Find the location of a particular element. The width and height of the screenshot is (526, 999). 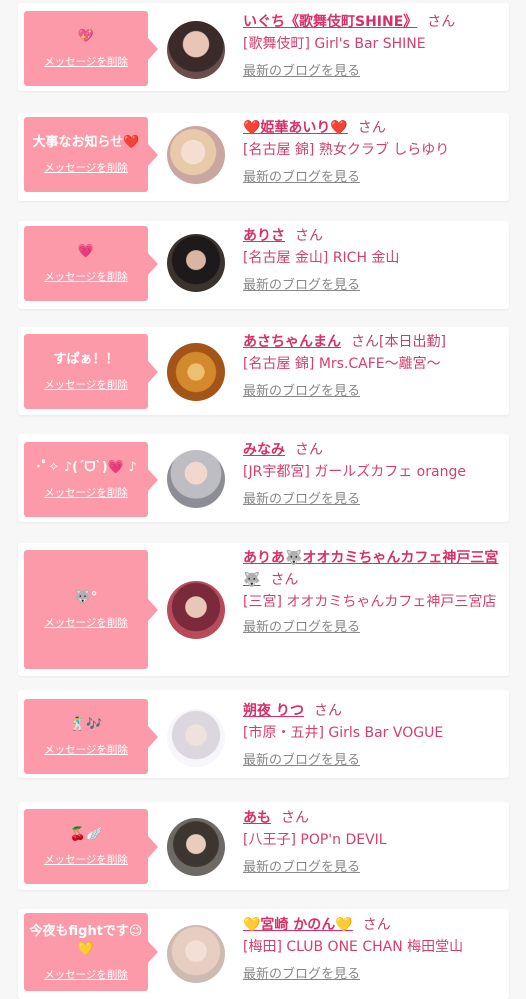

shop-name: [JR宇都宮] ガールズカフェ orange is located at coordinates (354, 472).